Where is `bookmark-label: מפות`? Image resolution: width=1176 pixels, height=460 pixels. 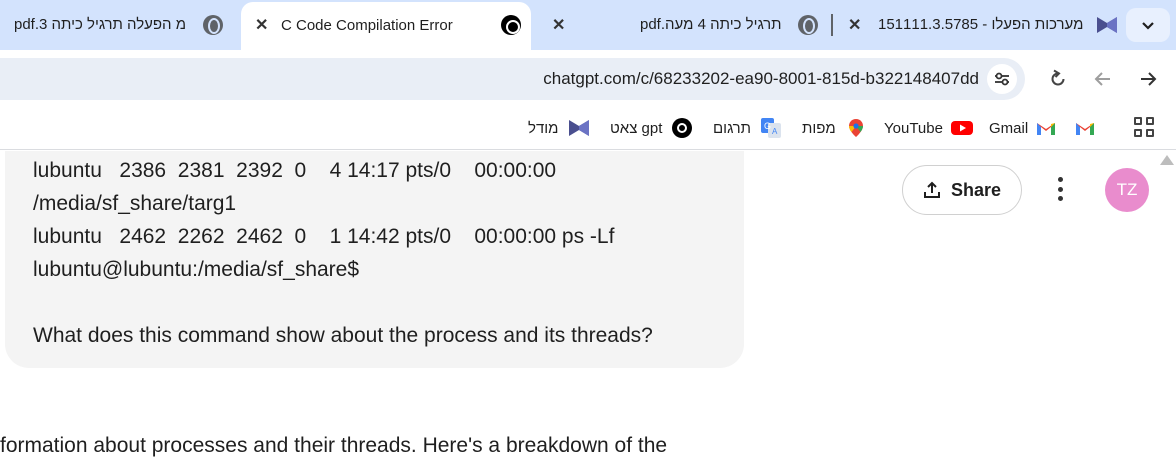
bookmark-label: מפות is located at coordinates (819, 128).